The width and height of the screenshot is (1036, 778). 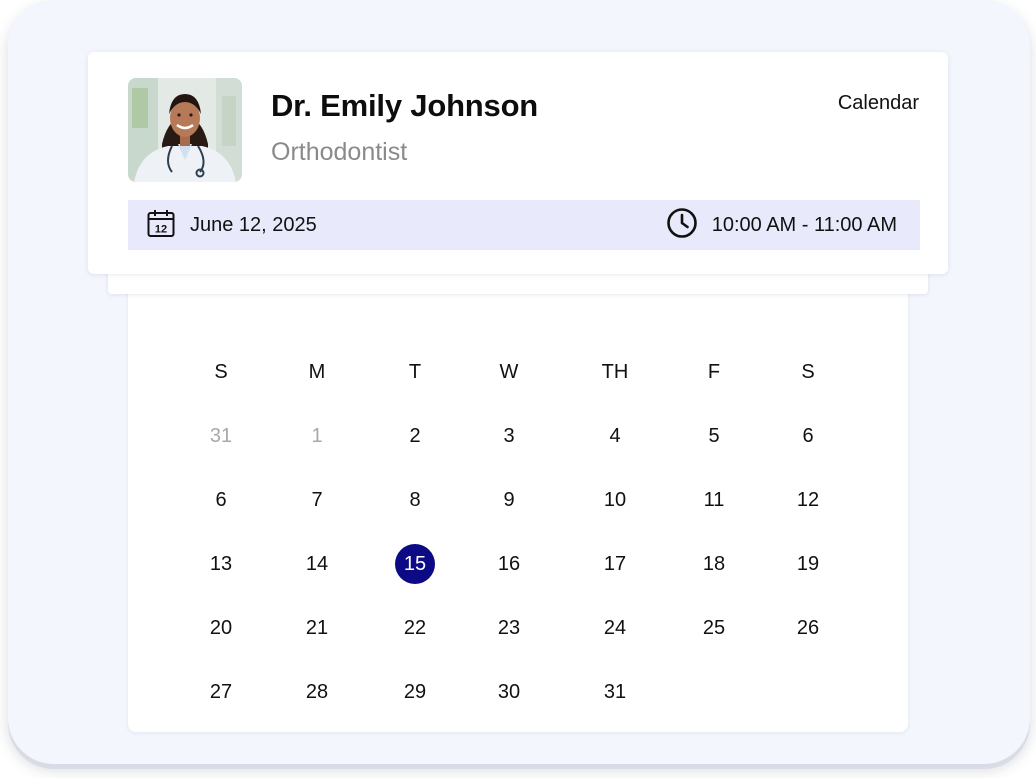 I want to click on calendar-day-number: 18, so click(x=714, y=563).